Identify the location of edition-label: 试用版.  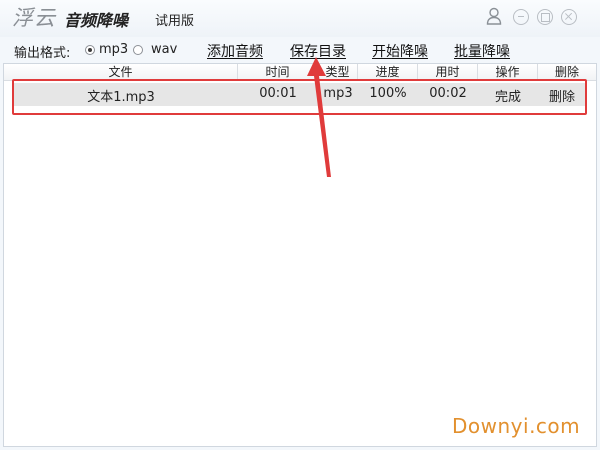
(175, 21).